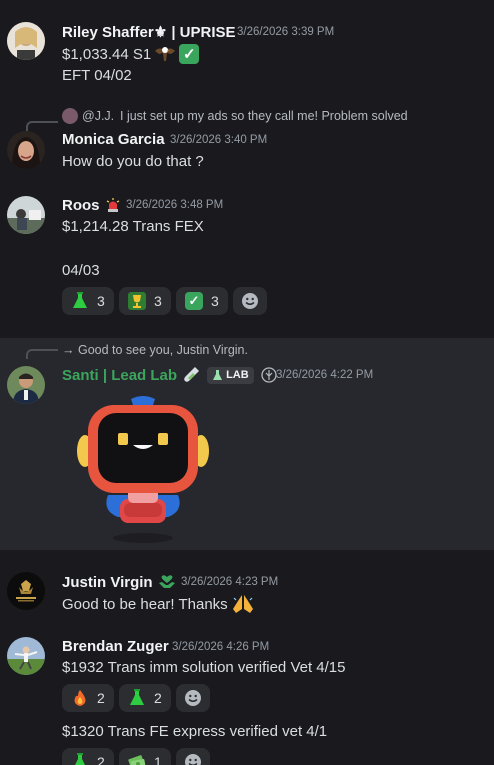 The width and height of the screenshot is (494, 765). I want to click on reply-preview: → Good to see you, Justin Virgin., so click(155, 350).